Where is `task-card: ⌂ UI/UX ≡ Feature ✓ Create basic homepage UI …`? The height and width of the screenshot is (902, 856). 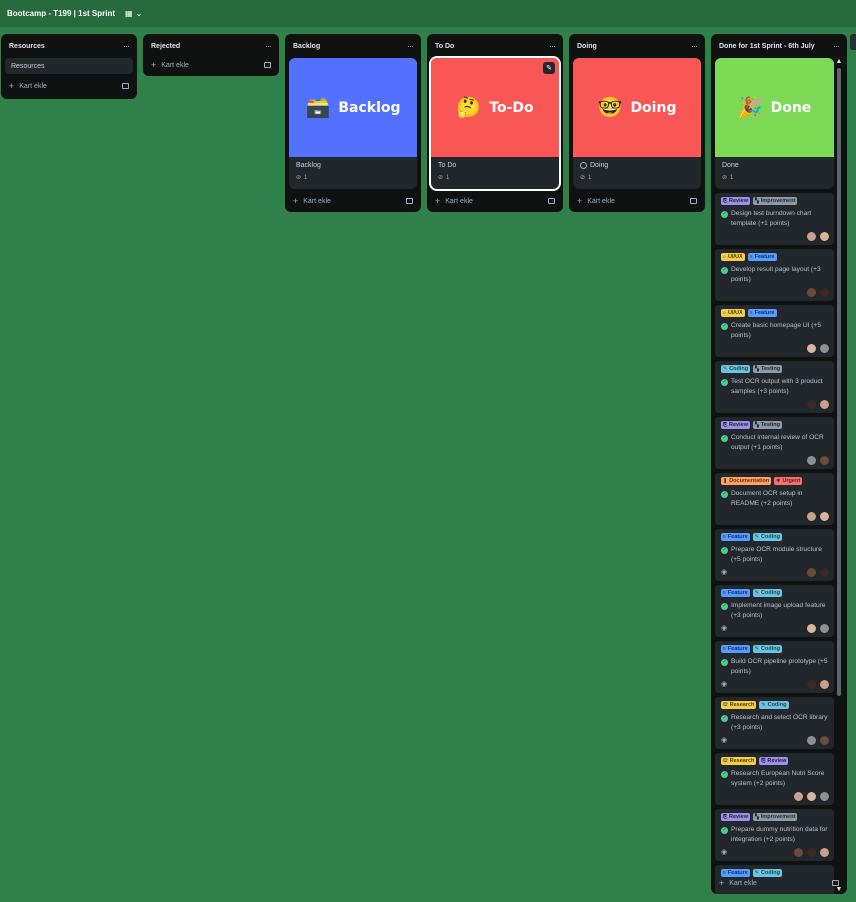 task-card: ⌂ UI/UX ≡ Feature ✓ Create basic homepage UI … is located at coordinates (774, 331).